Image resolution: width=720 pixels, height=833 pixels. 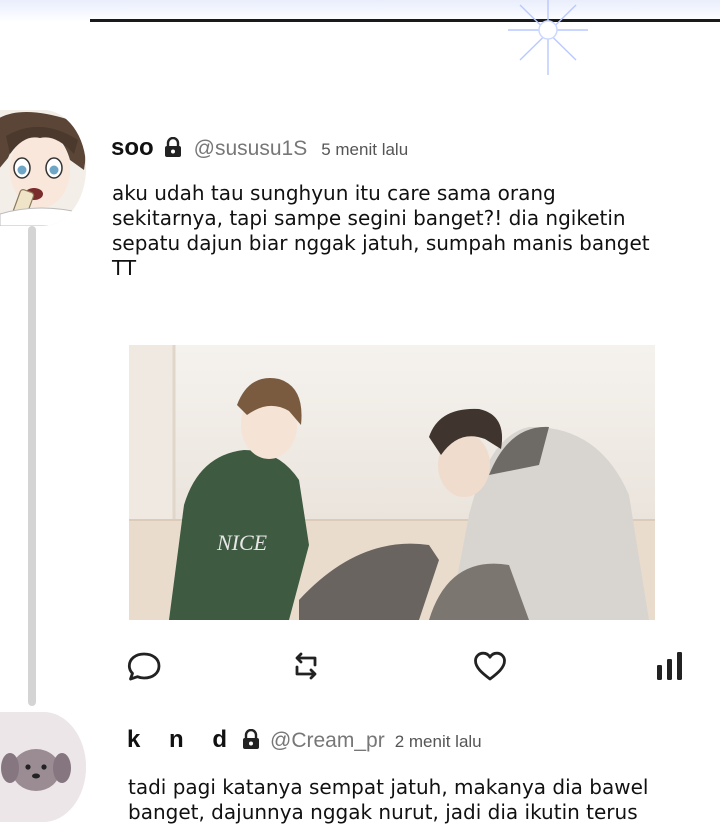 I want to click on heart-icon, so click(x=490, y=666).